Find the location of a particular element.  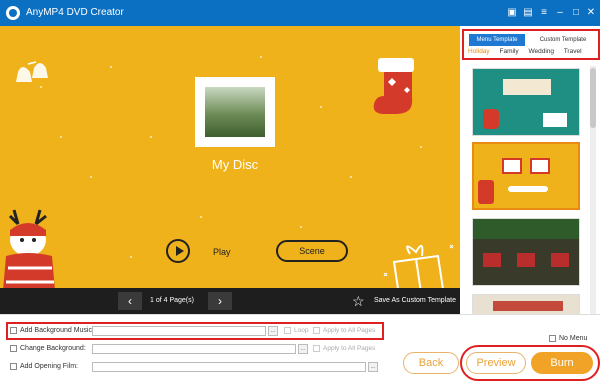

no-menu-label: No Menu is located at coordinates (573, 338).